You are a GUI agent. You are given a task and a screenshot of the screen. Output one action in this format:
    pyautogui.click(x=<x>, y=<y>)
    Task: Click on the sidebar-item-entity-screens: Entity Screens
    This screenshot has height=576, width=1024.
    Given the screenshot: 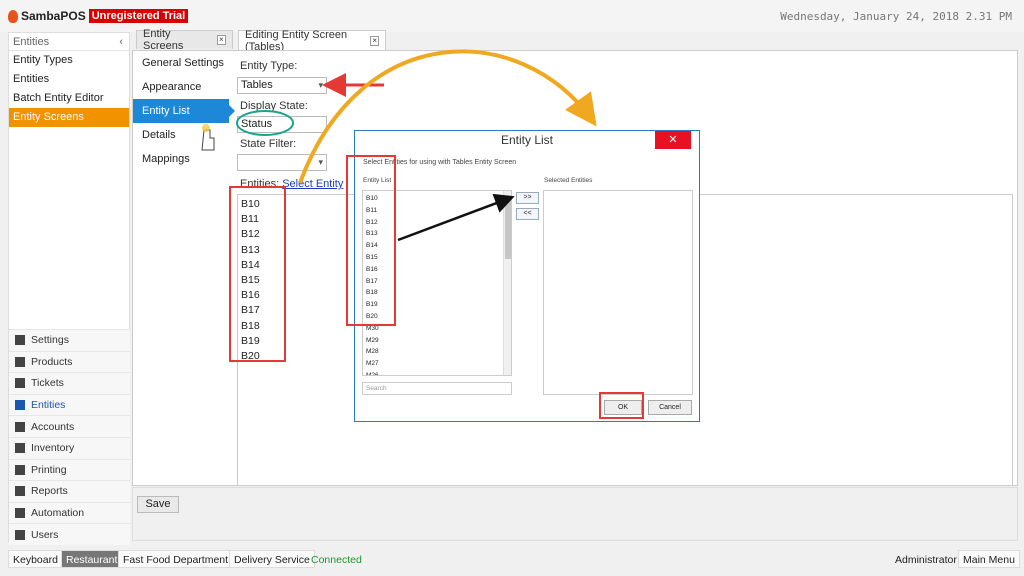 What is the action you would take?
    pyautogui.click(x=69, y=117)
    